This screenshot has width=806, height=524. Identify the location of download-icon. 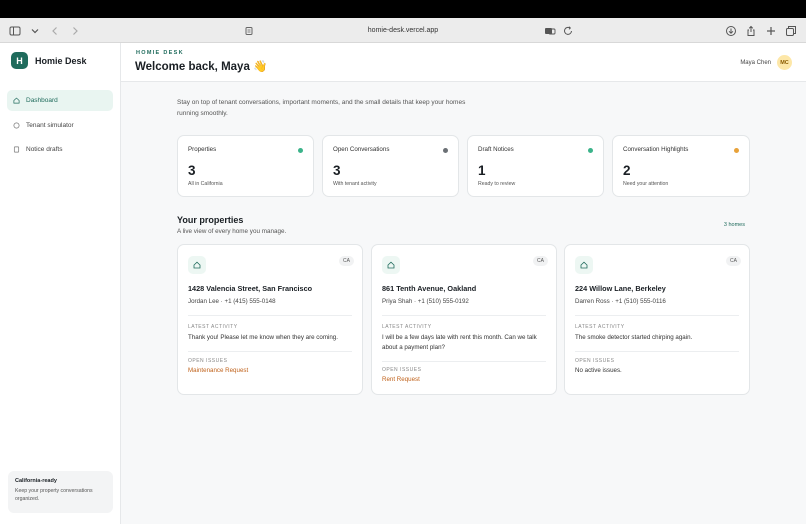
(731, 31).